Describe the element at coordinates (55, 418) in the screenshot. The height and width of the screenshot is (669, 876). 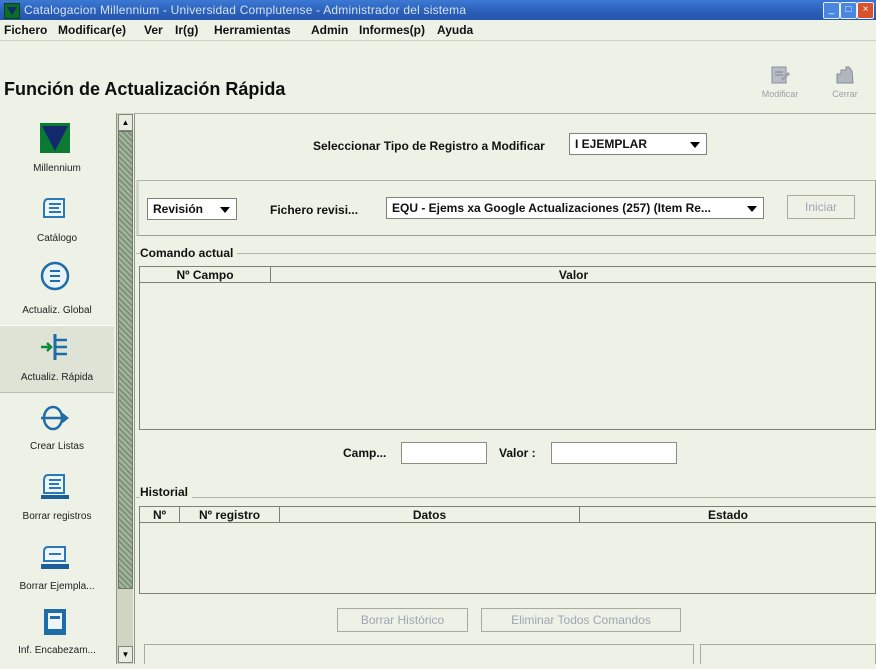
I see `create-lists-icon` at that location.